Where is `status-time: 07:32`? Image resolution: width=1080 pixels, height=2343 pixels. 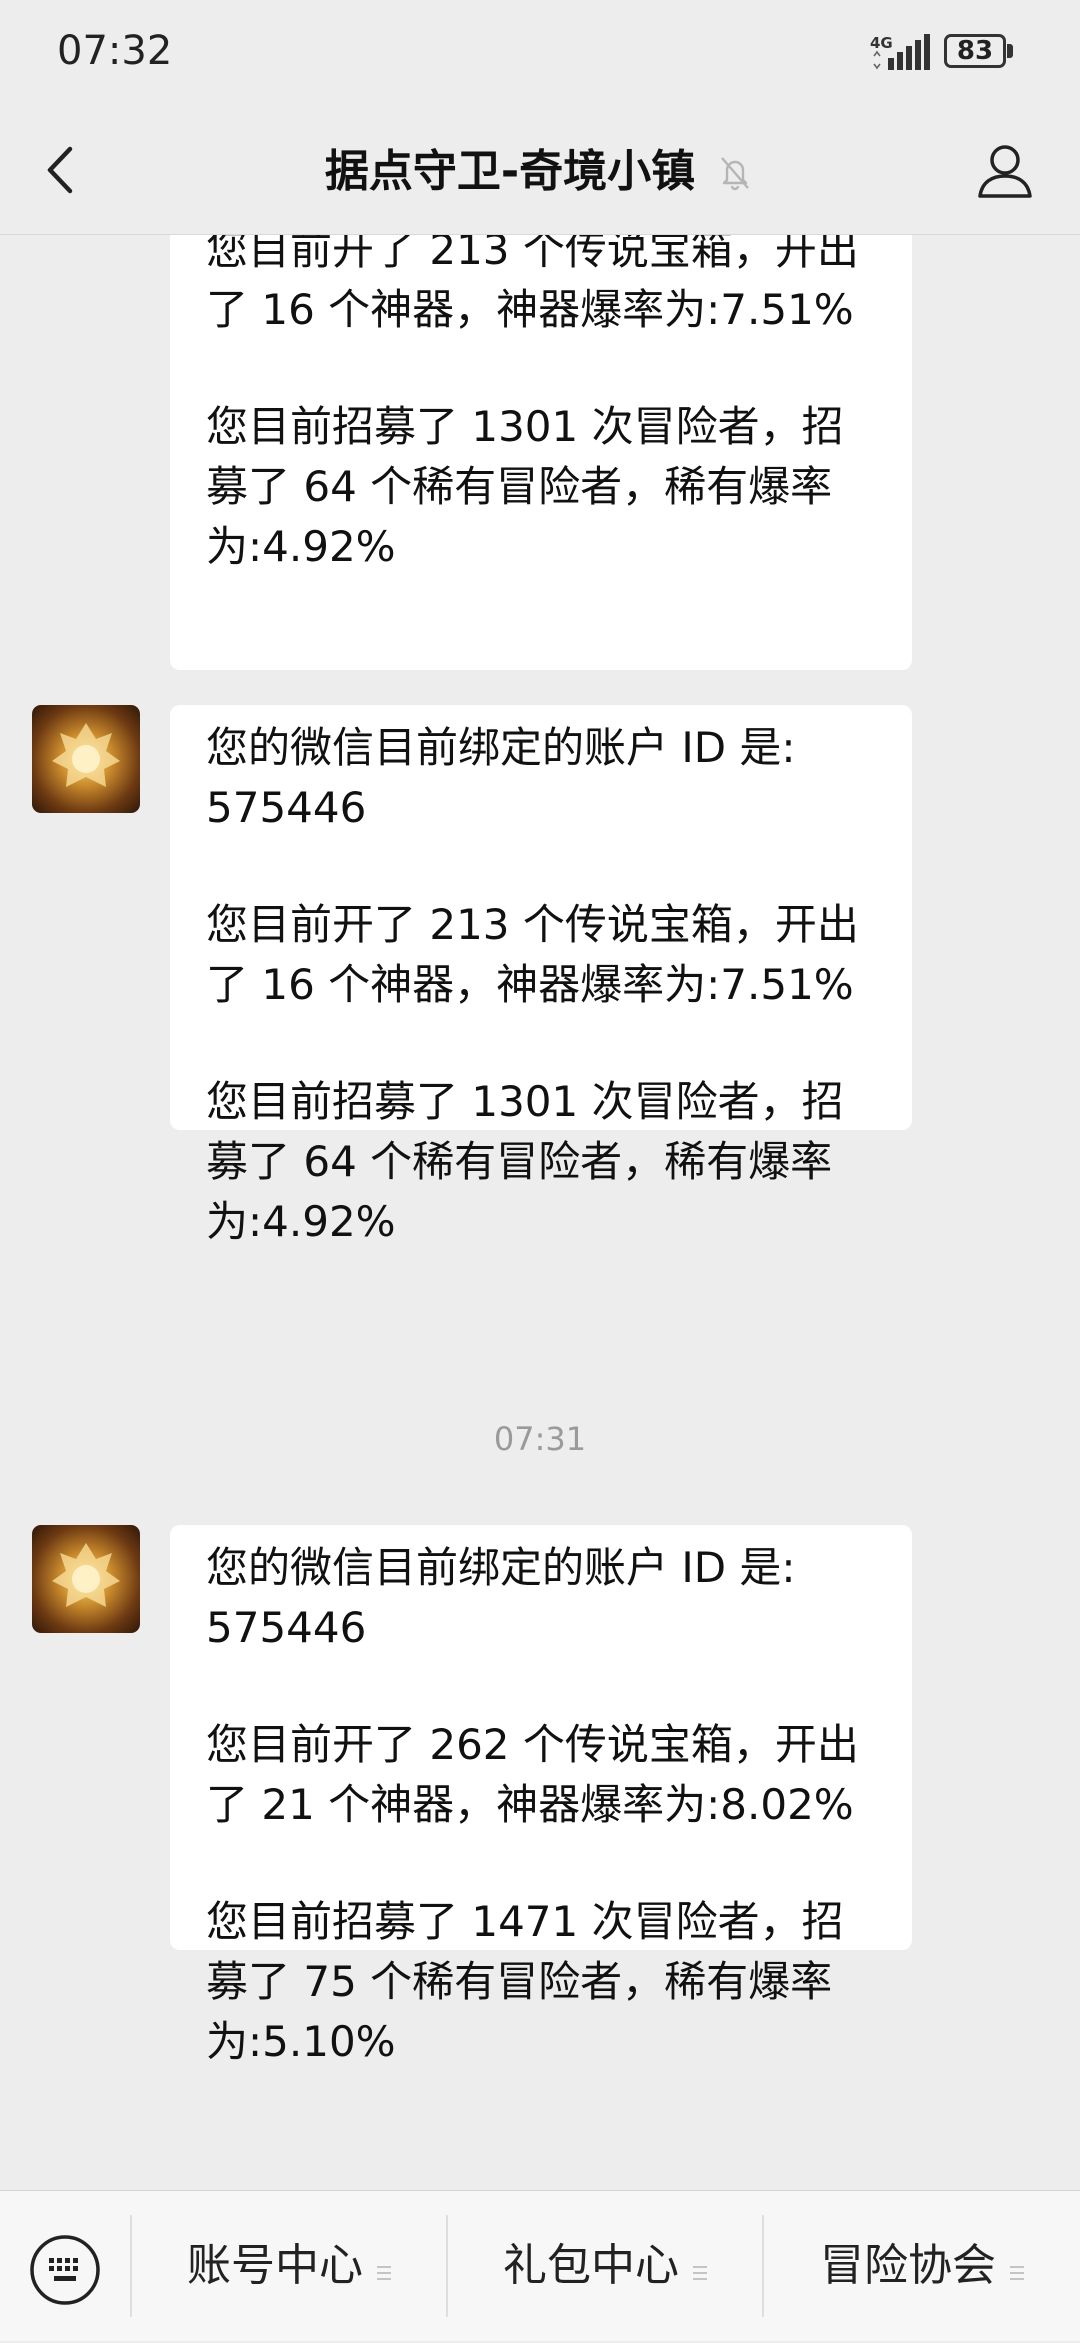
status-time: 07:32 is located at coordinates (115, 51).